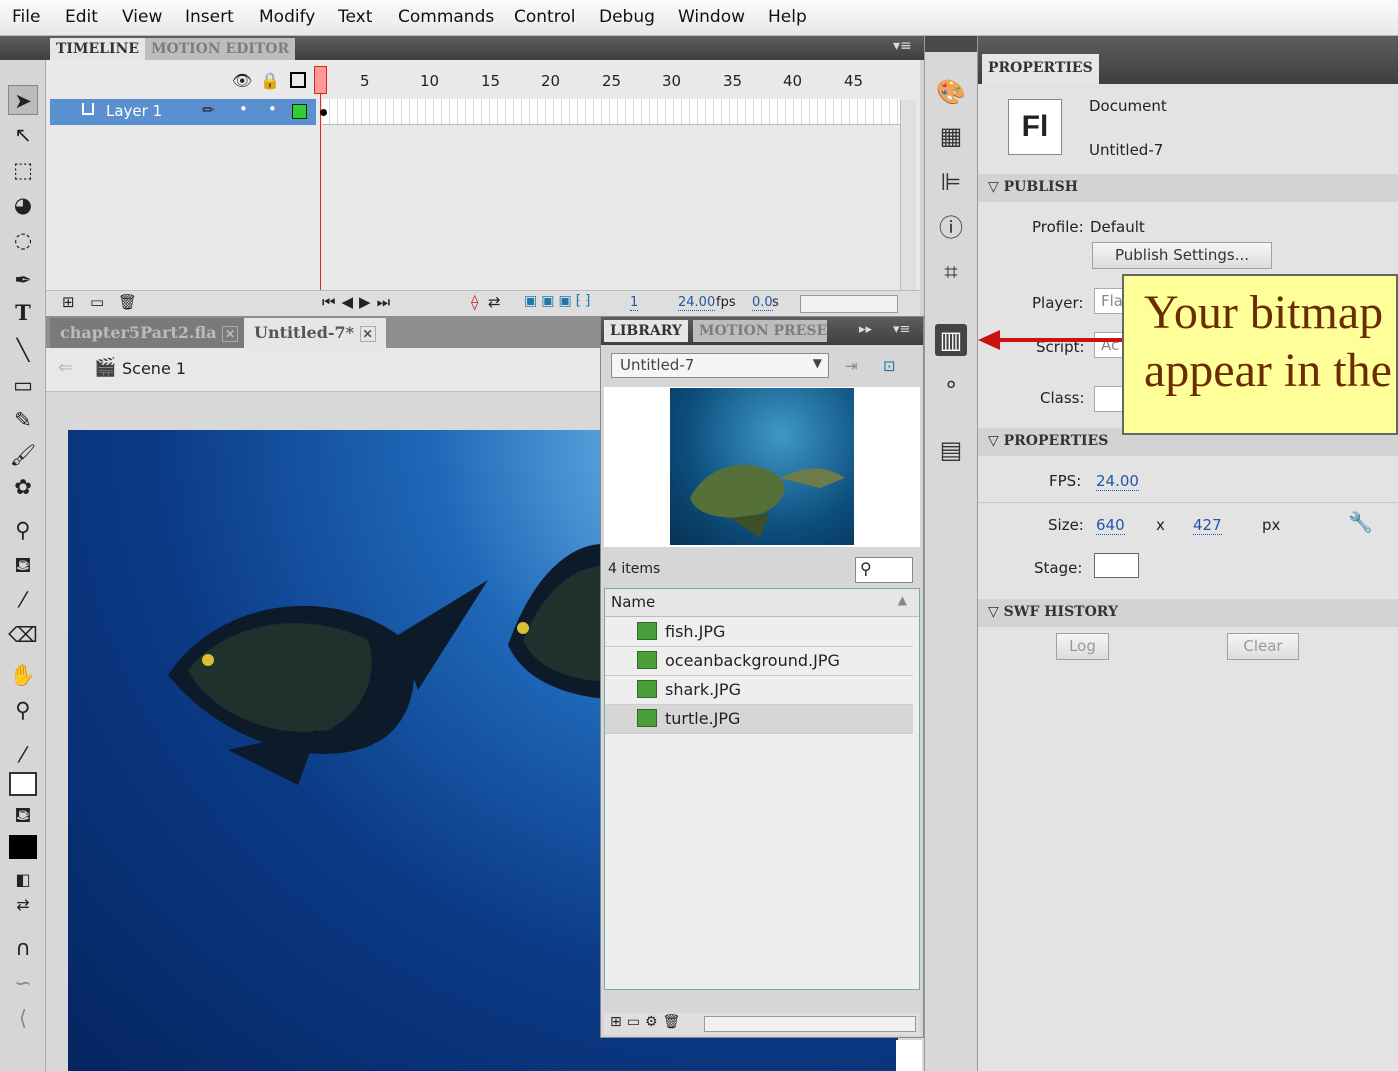  Describe the element at coordinates (97, 302) in the screenshot. I see `new-folder-icon: ▭` at that location.